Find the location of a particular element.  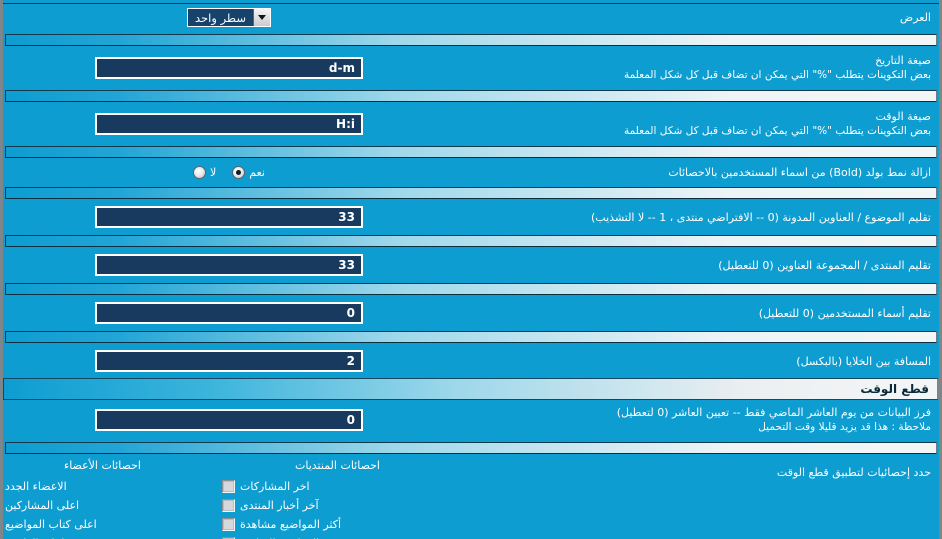

trim-thread-titles-input is located at coordinates (229, 217).